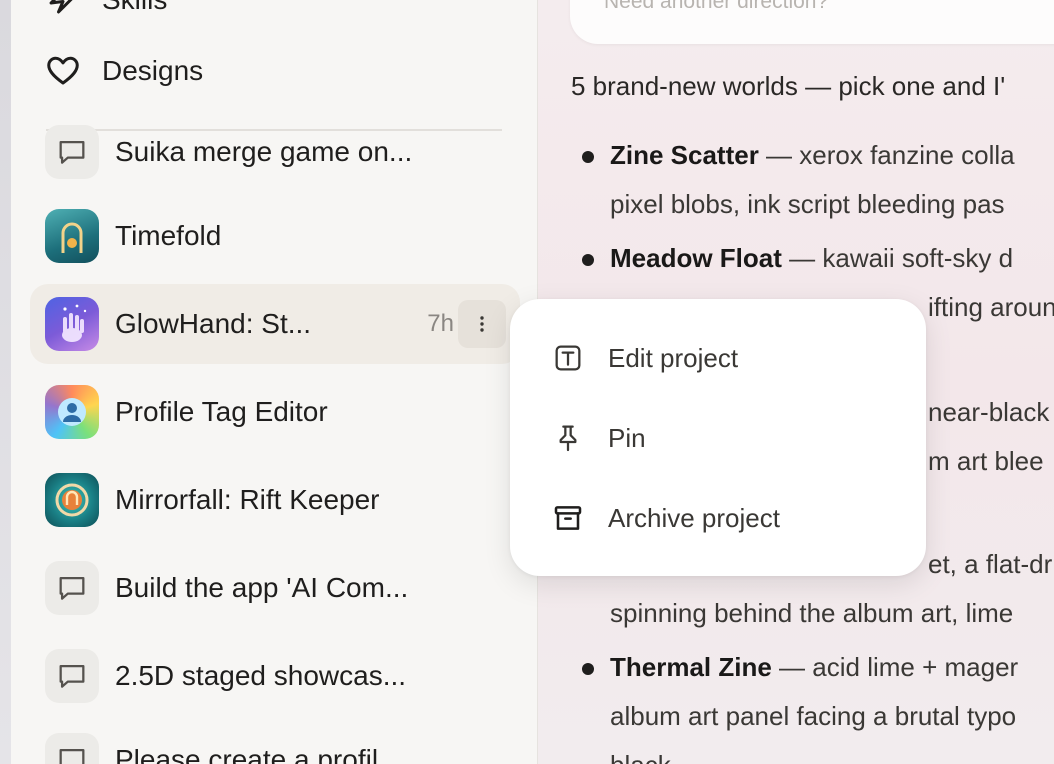  I want to click on prompt-input-placeholder: Need another direction?, so click(716, 6).